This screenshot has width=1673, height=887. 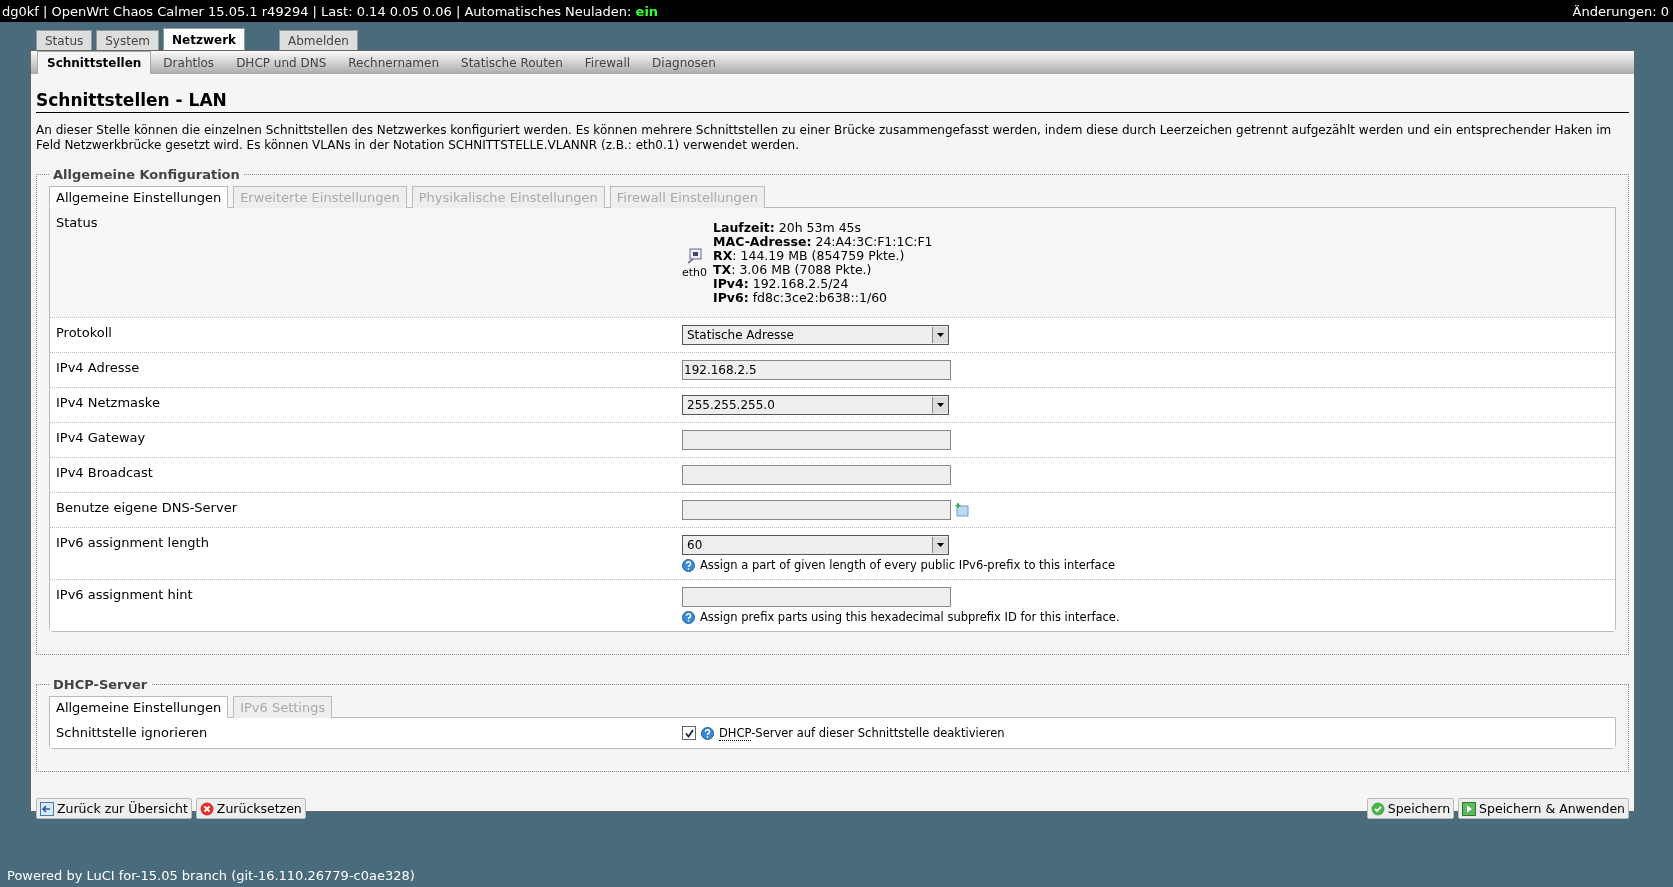 I want to click on field-label: IPv4 Broadcast, so click(x=105, y=473).